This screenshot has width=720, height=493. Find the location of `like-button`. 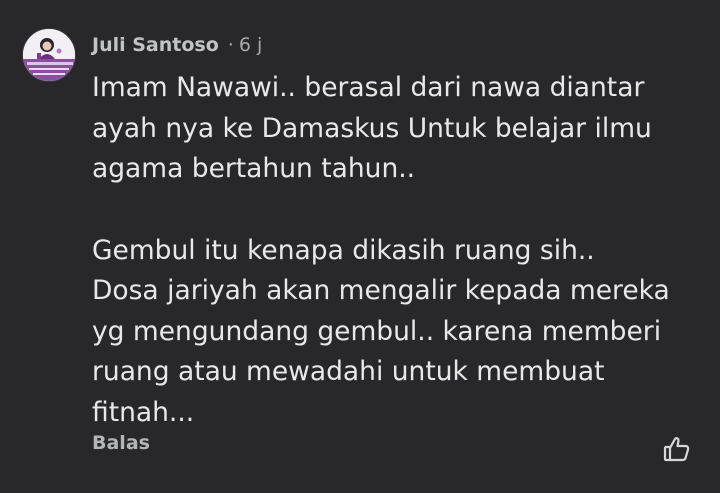

like-button is located at coordinates (677, 449).